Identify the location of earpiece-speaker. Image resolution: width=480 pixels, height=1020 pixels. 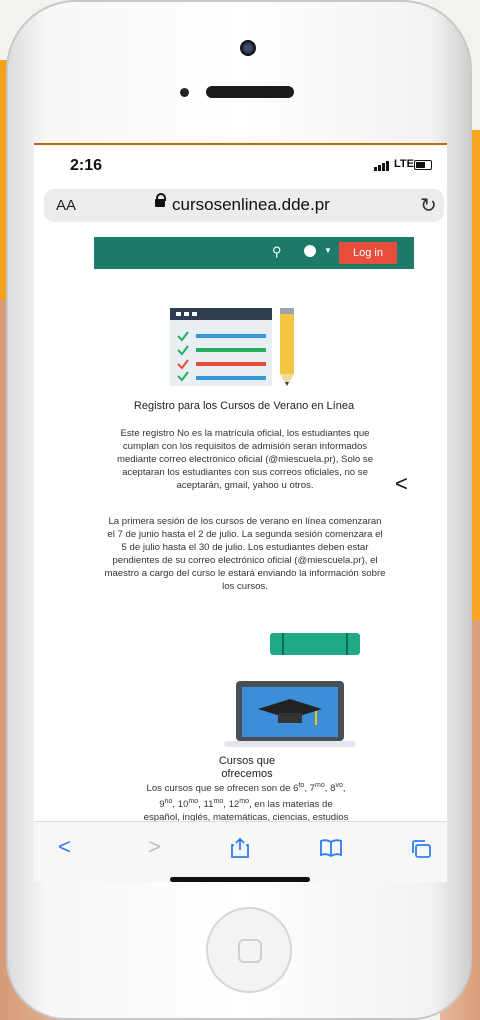
(250, 92).